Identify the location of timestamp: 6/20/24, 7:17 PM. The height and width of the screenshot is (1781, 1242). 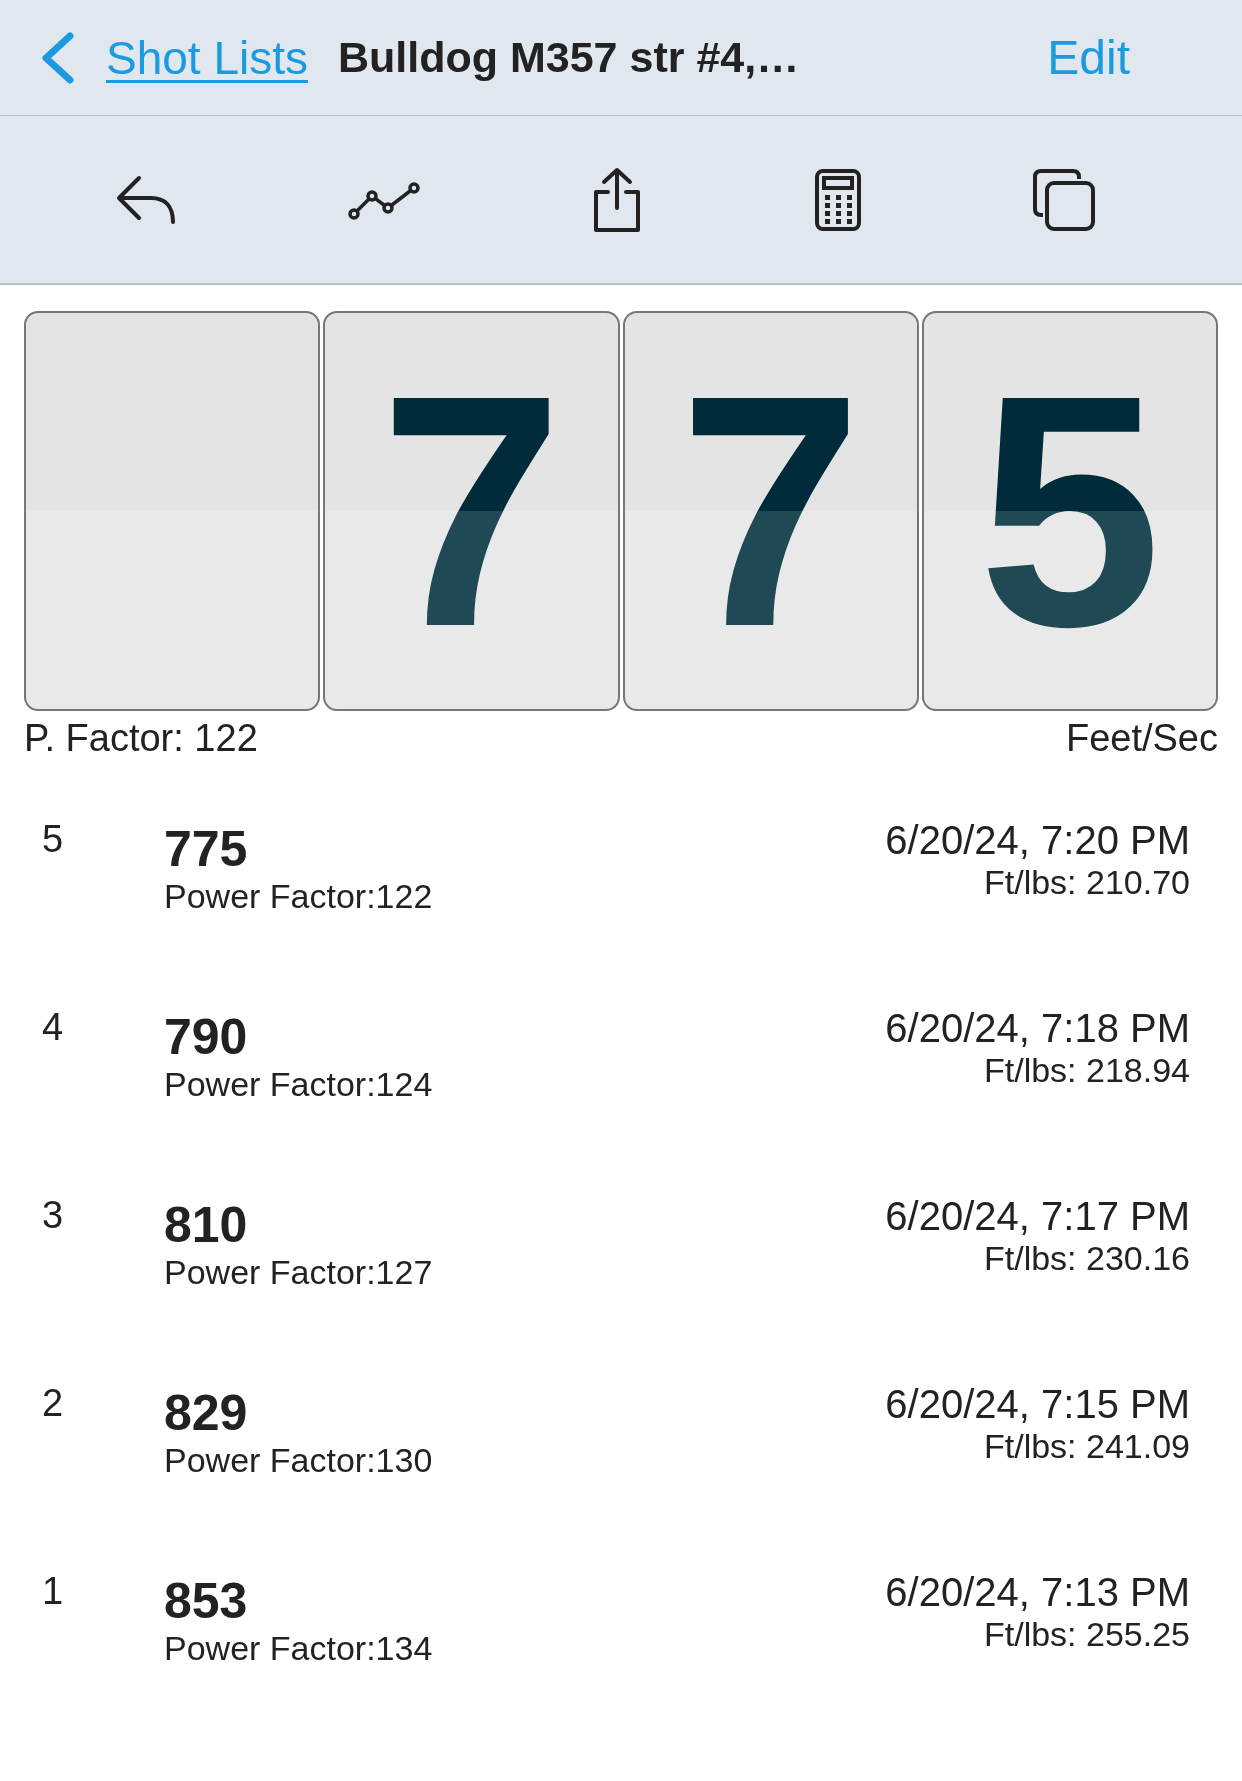
(1037, 1216).